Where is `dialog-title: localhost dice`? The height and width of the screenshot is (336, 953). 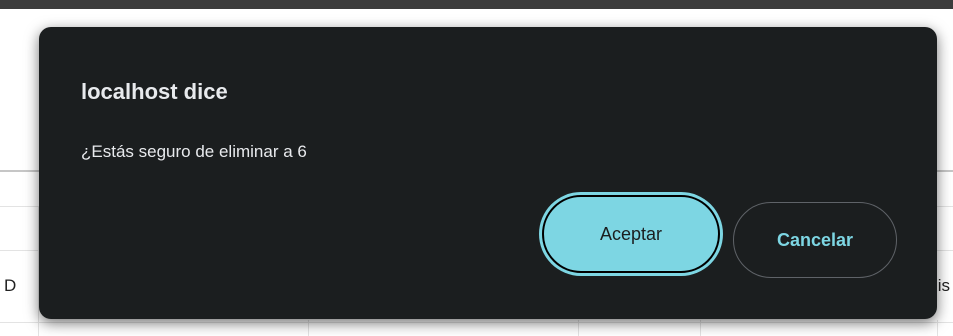 dialog-title: localhost dice is located at coordinates (154, 91).